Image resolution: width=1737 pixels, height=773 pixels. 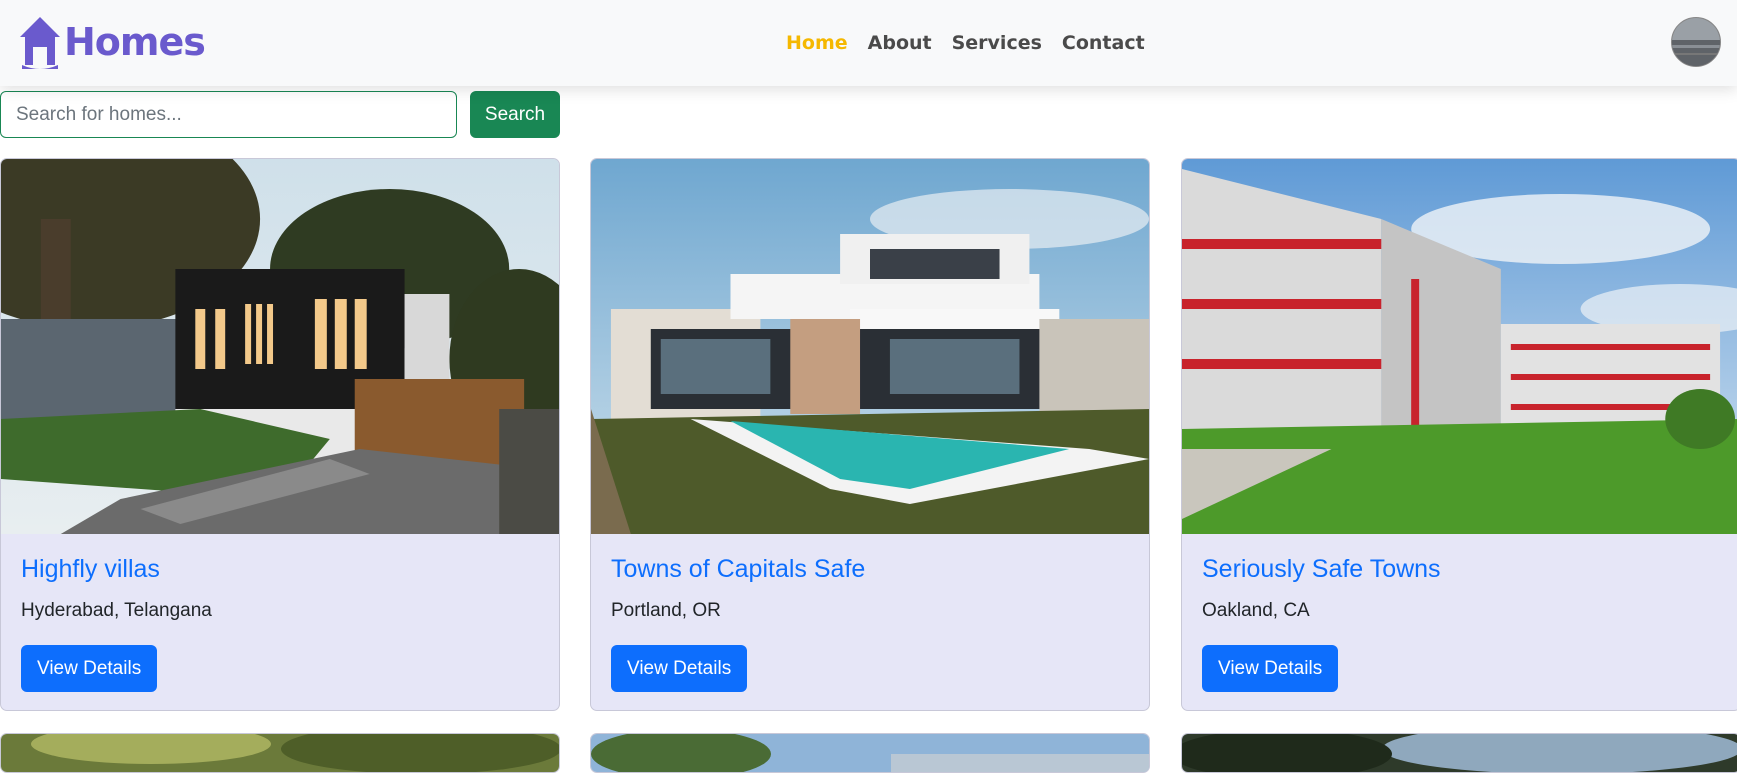 I want to click on brand-logo: Homes, so click(x=112, y=42).